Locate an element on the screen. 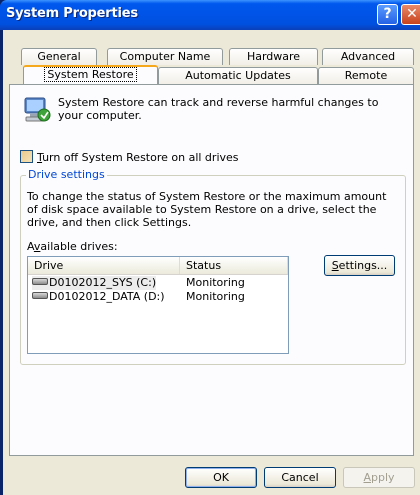  ok-button: OK is located at coordinates (221, 477).